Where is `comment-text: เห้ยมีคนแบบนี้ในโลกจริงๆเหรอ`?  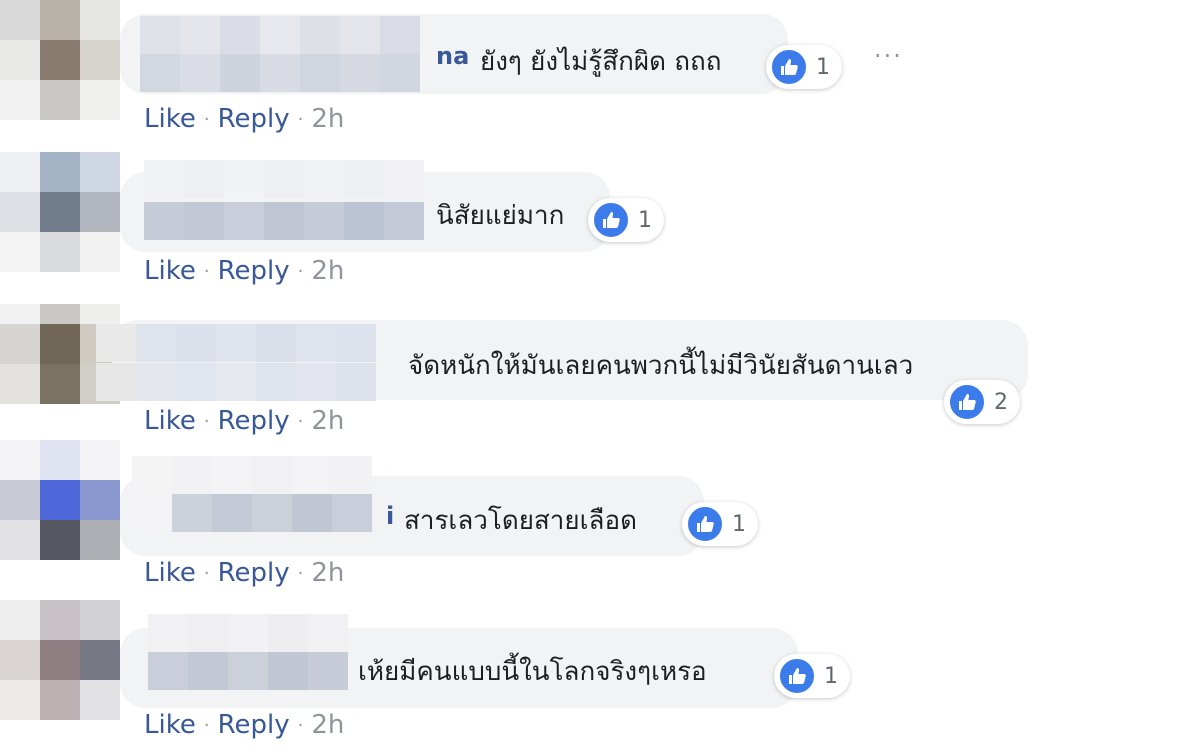 comment-text: เห้ยมีคนแบบนี้ในโลกจริงๆเหรอ is located at coordinates (532, 672).